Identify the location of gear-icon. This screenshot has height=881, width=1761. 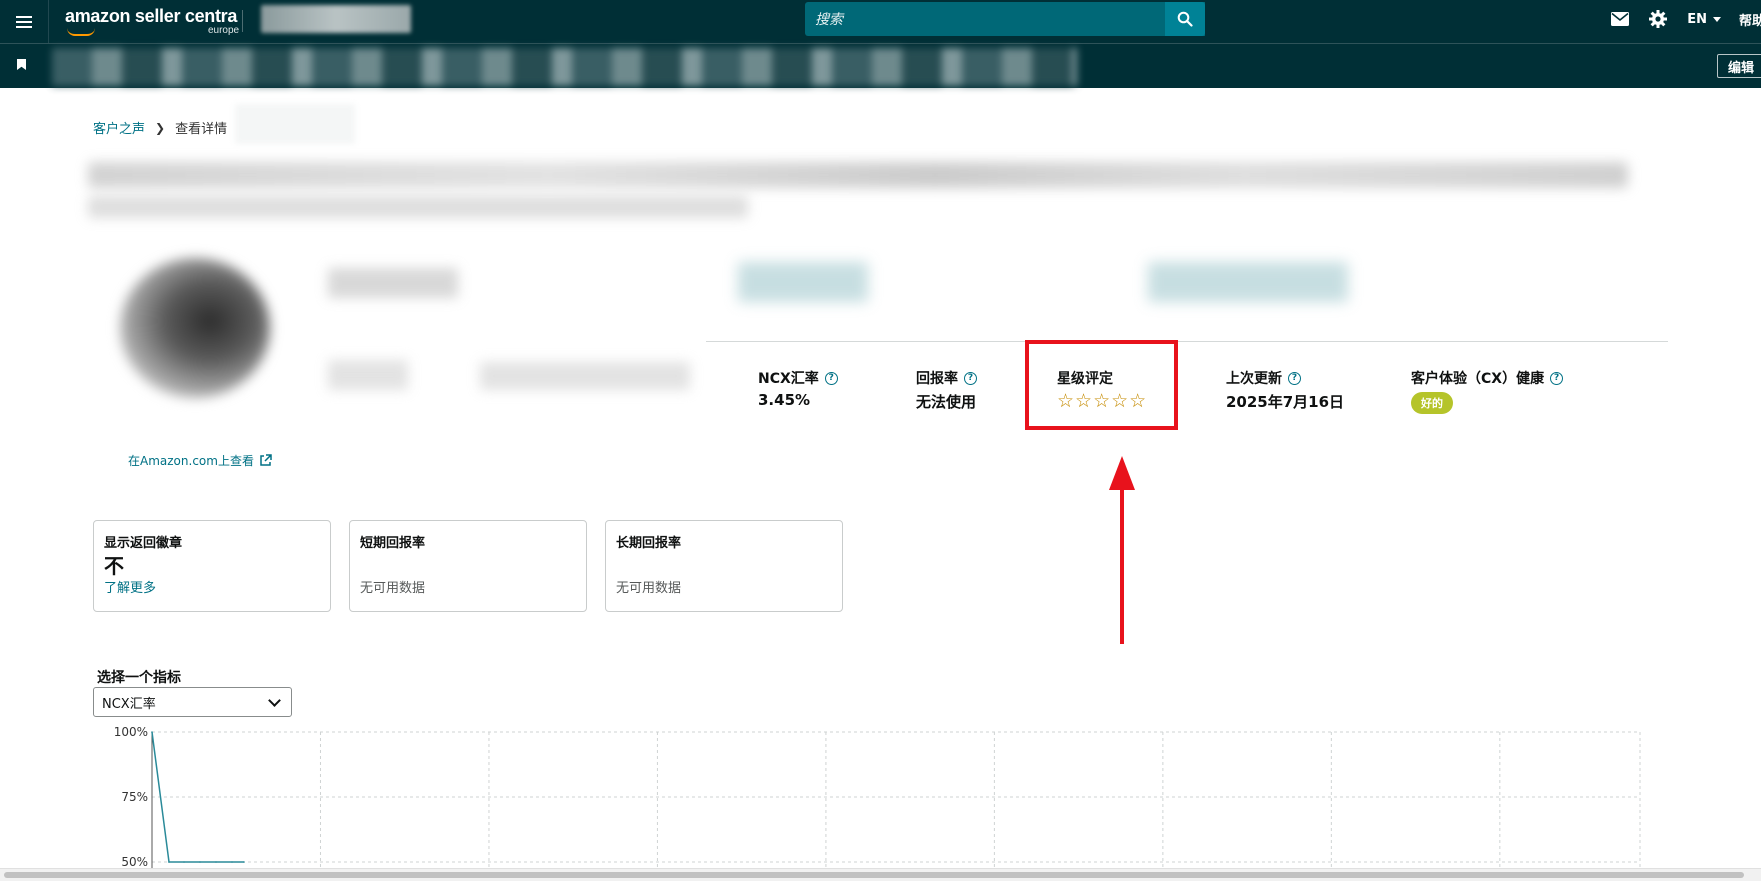
(1658, 19).